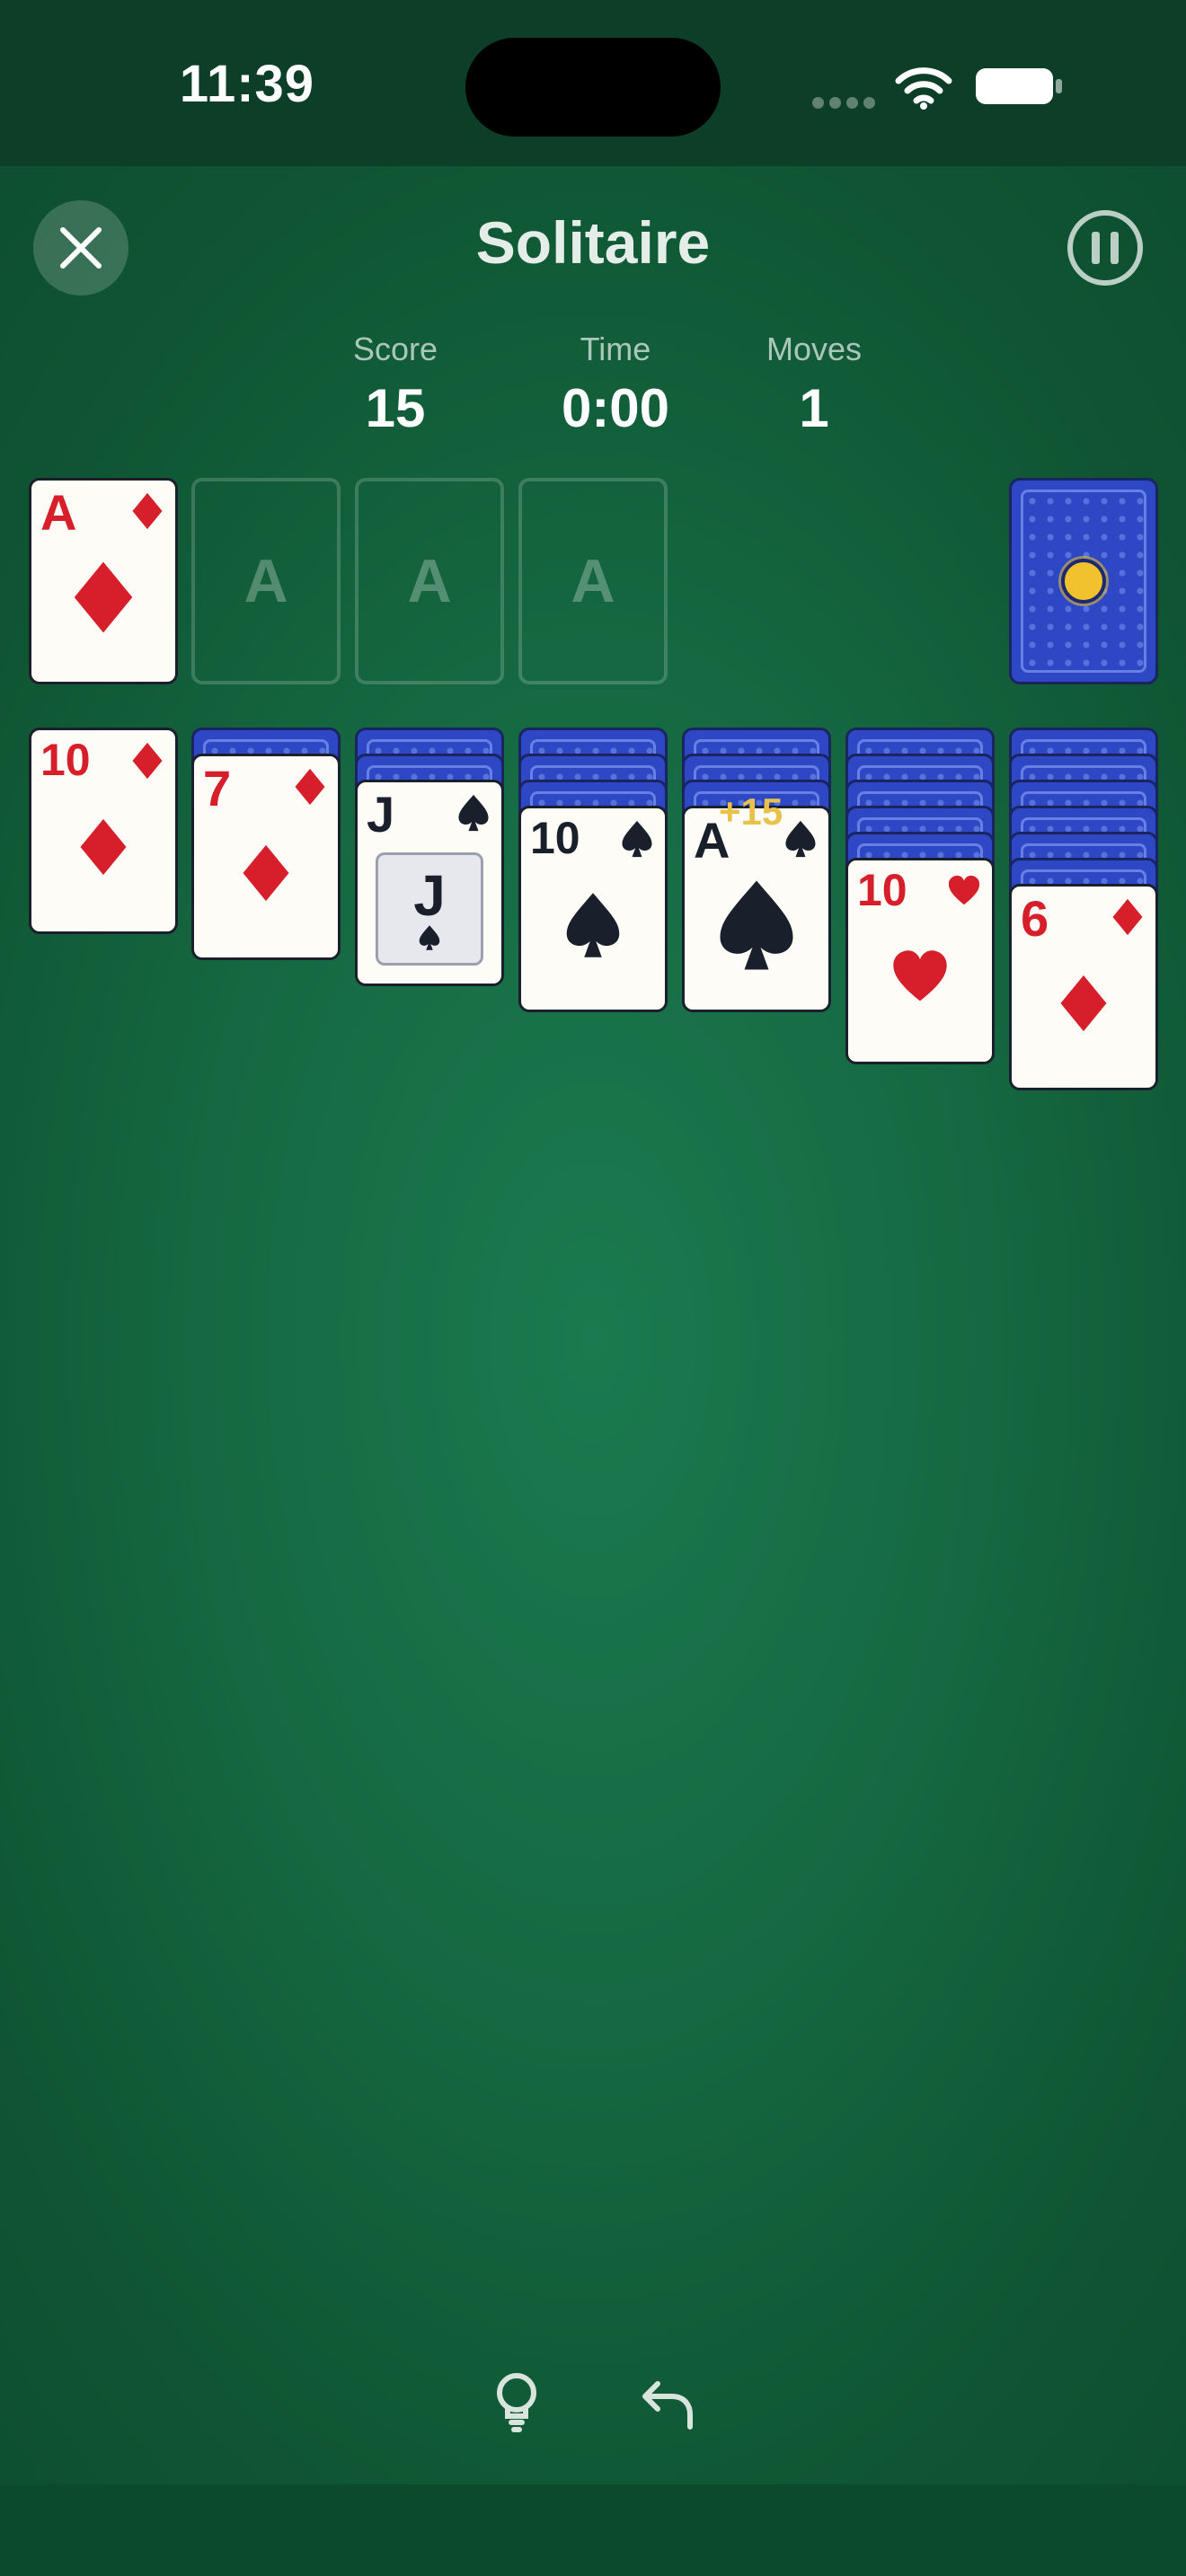 Image resolution: width=1186 pixels, height=2576 pixels. I want to click on tableau-card-jack-spades: J J, so click(429, 883).